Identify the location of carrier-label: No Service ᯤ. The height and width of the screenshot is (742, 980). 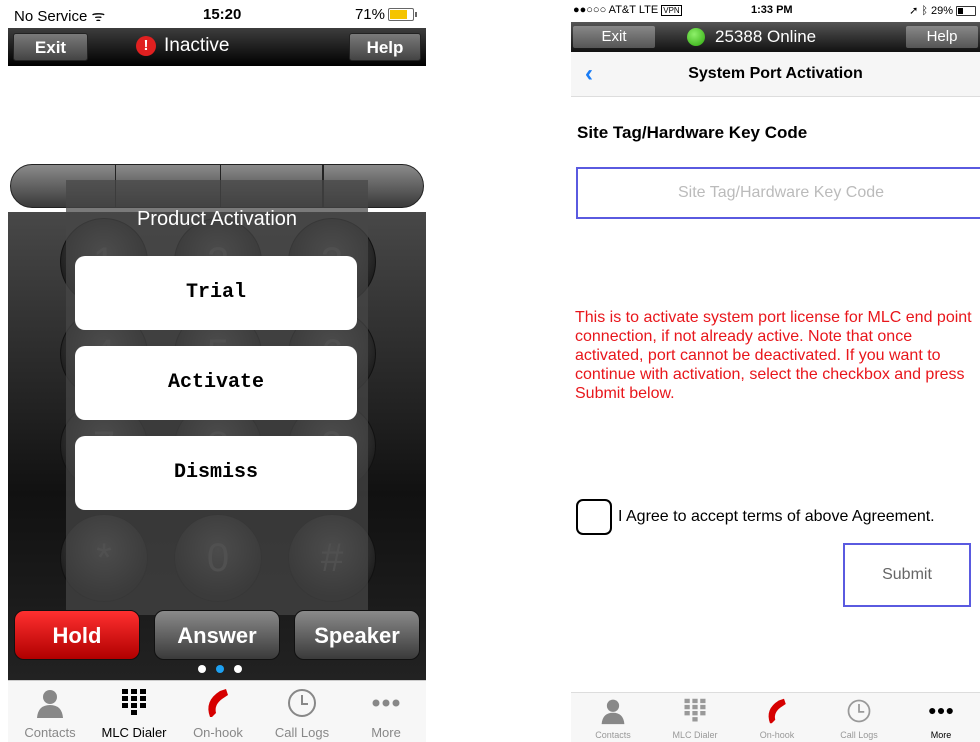
(60, 16).